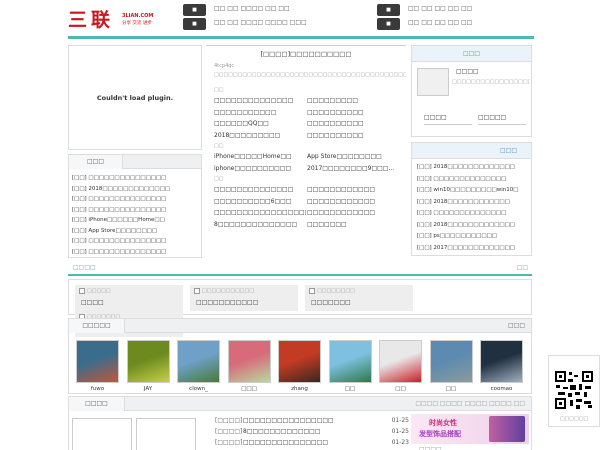 Image resolution: width=600 pixels, height=450 pixels. Describe the element at coordinates (474, 237) in the screenshot. I see `list-item: [□□] ps□□□□□□□□□□□` at that location.